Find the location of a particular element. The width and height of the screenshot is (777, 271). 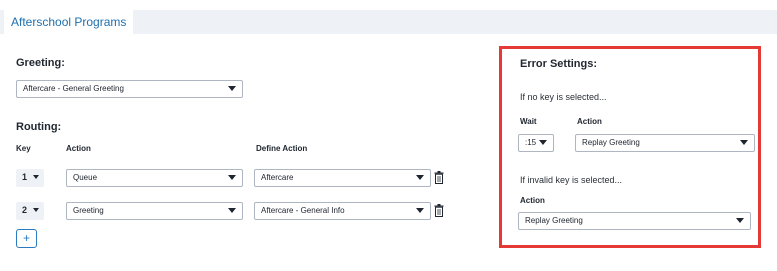

routing-heading: Routing: is located at coordinates (39, 127).